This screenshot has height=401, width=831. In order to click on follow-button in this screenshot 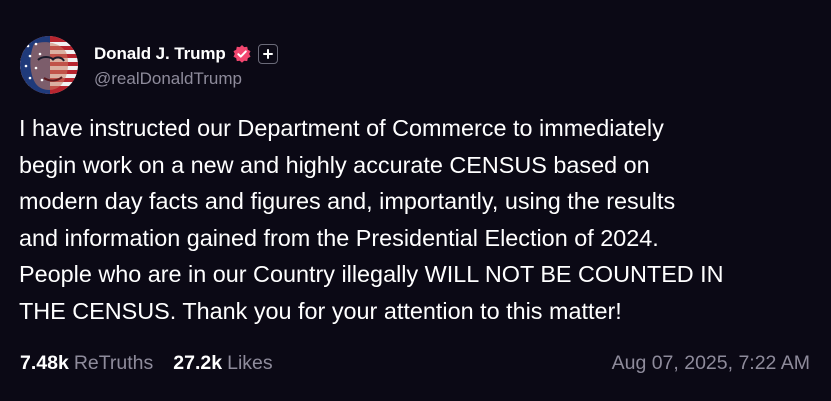, I will do `click(267, 54)`.